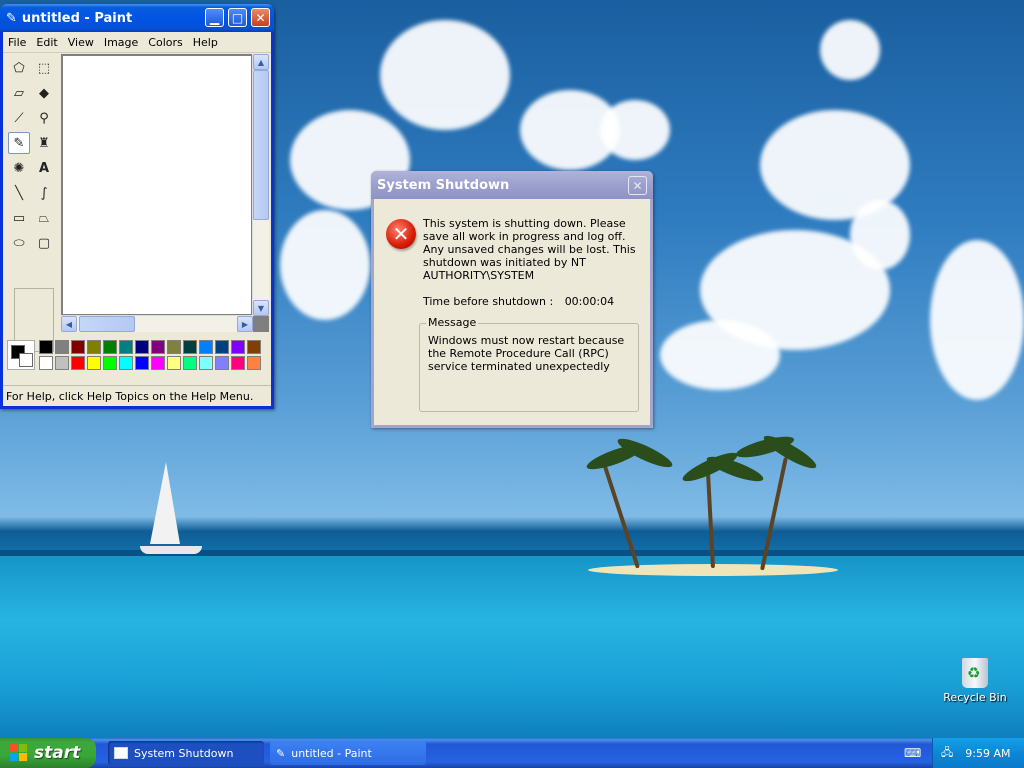 The width and height of the screenshot is (1024, 768). Describe the element at coordinates (46, 42) in the screenshot. I see `menu-edit: Edit` at that location.